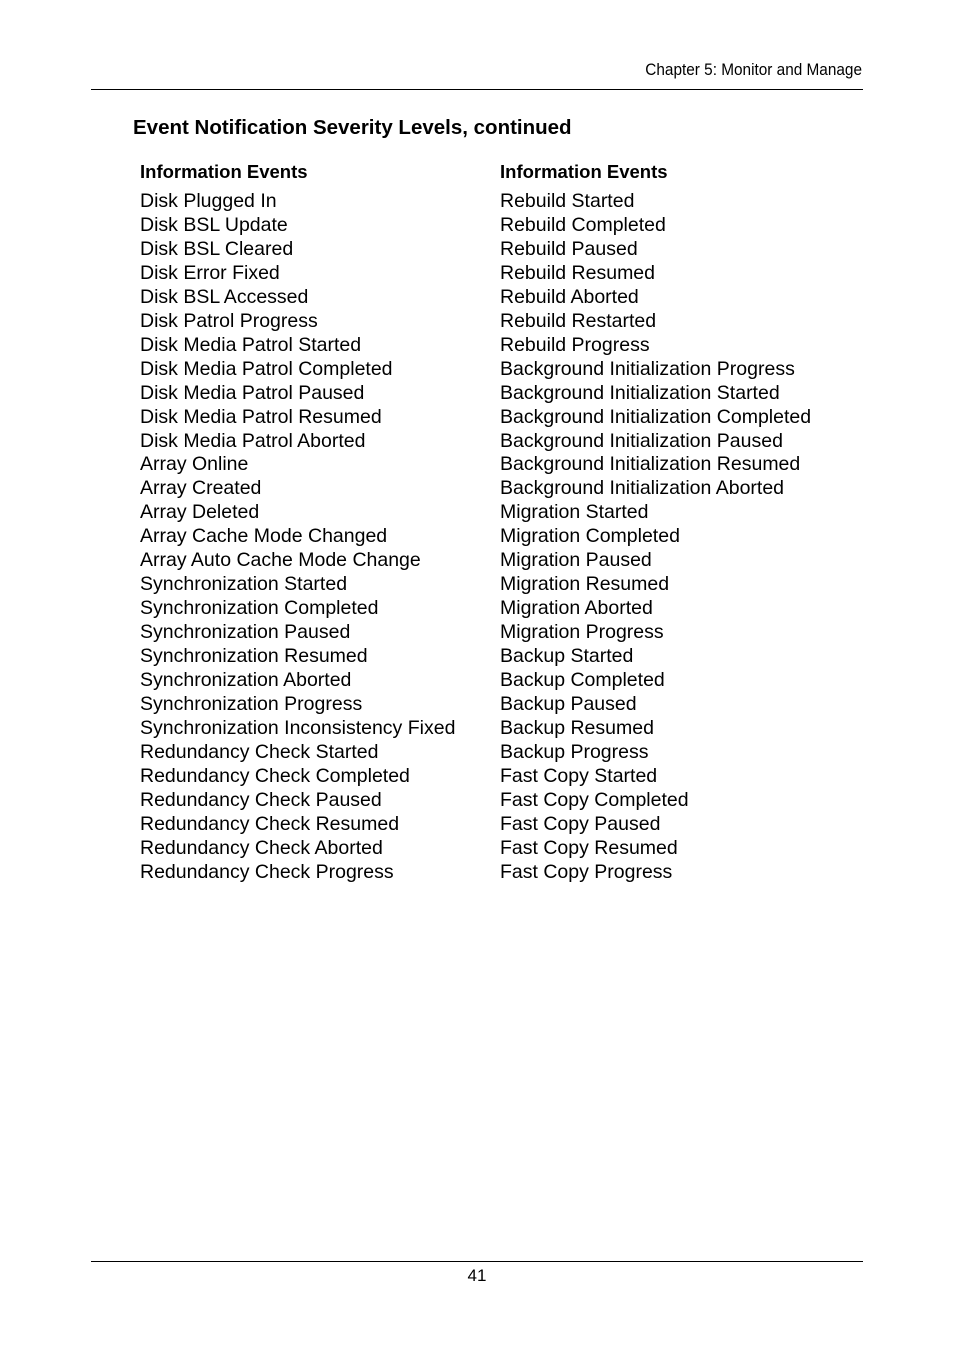 The image size is (954, 1352). What do you see at coordinates (252, 392) in the screenshot?
I see `event-item: Disk Media Patrol Paused` at bounding box center [252, 392].